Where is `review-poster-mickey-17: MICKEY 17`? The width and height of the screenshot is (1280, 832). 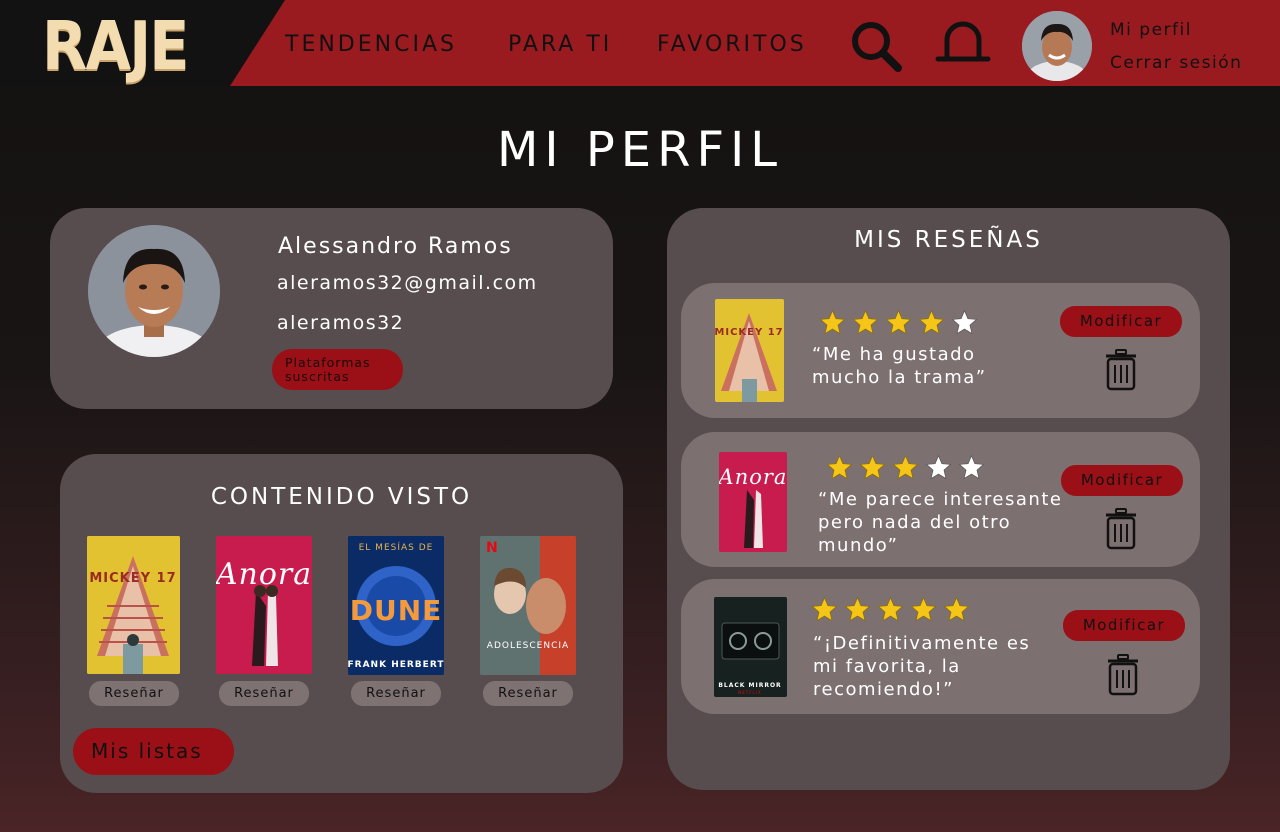
review-poster-mickey-17: MICKEY 17 is located at coordinates (749, 350).